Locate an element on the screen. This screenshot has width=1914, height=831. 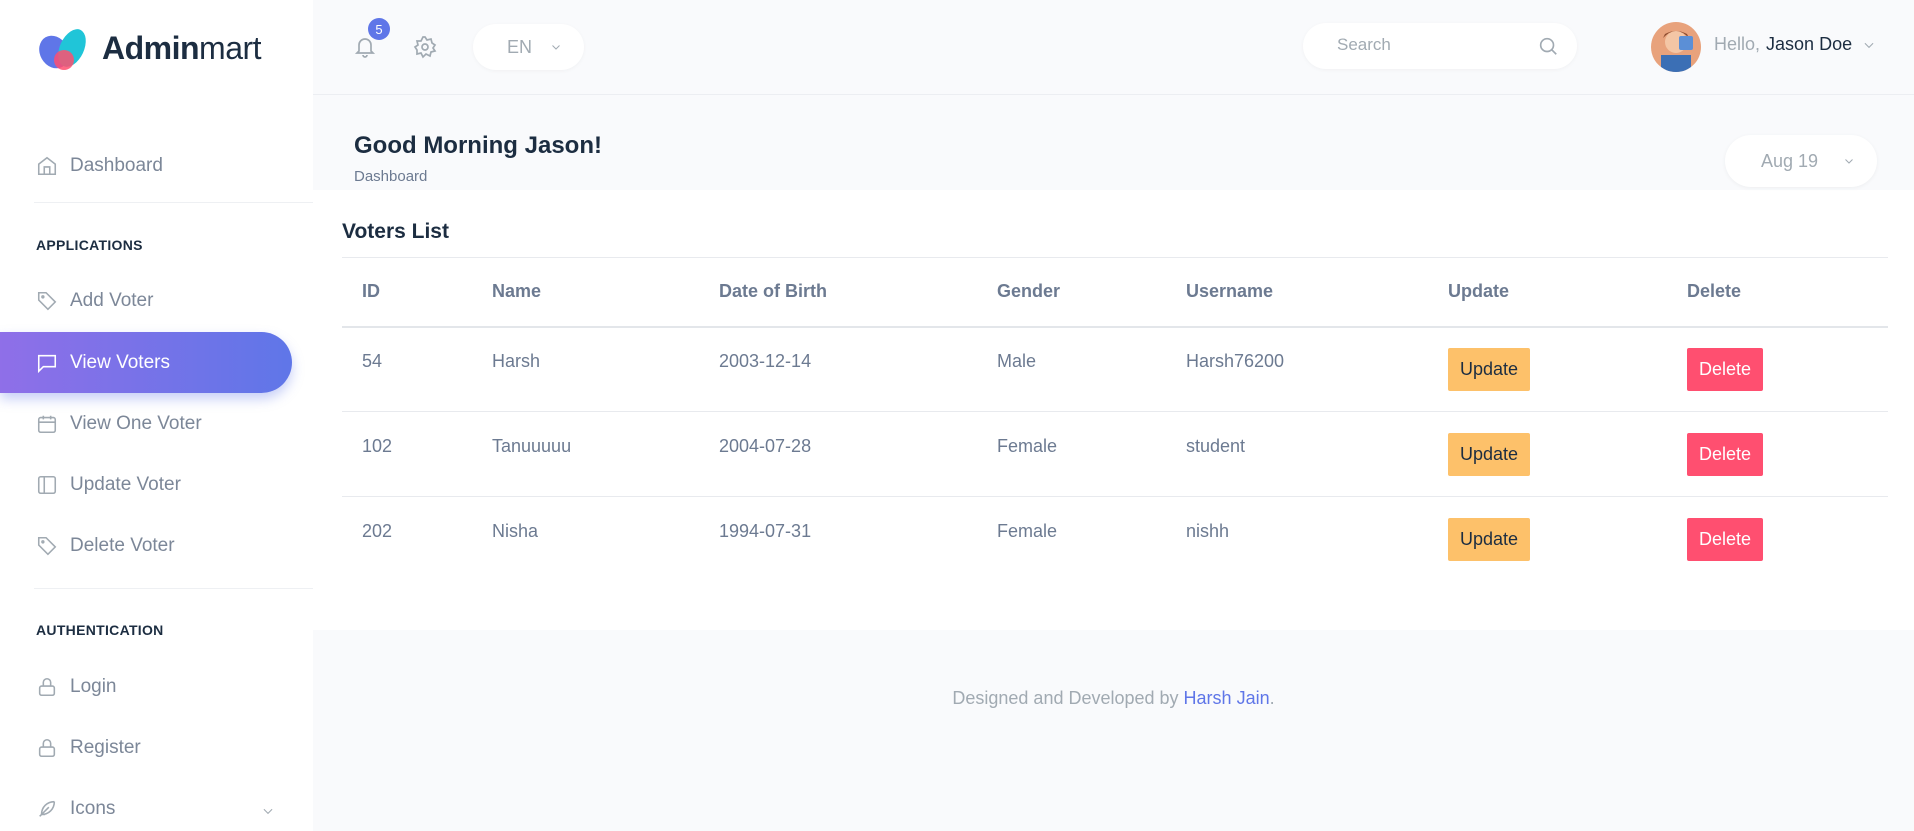
message-square-icon is located at coordinates (47, 363).